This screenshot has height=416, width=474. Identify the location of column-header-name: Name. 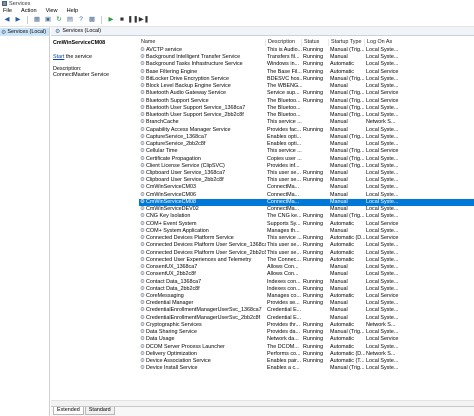
(202, 42).